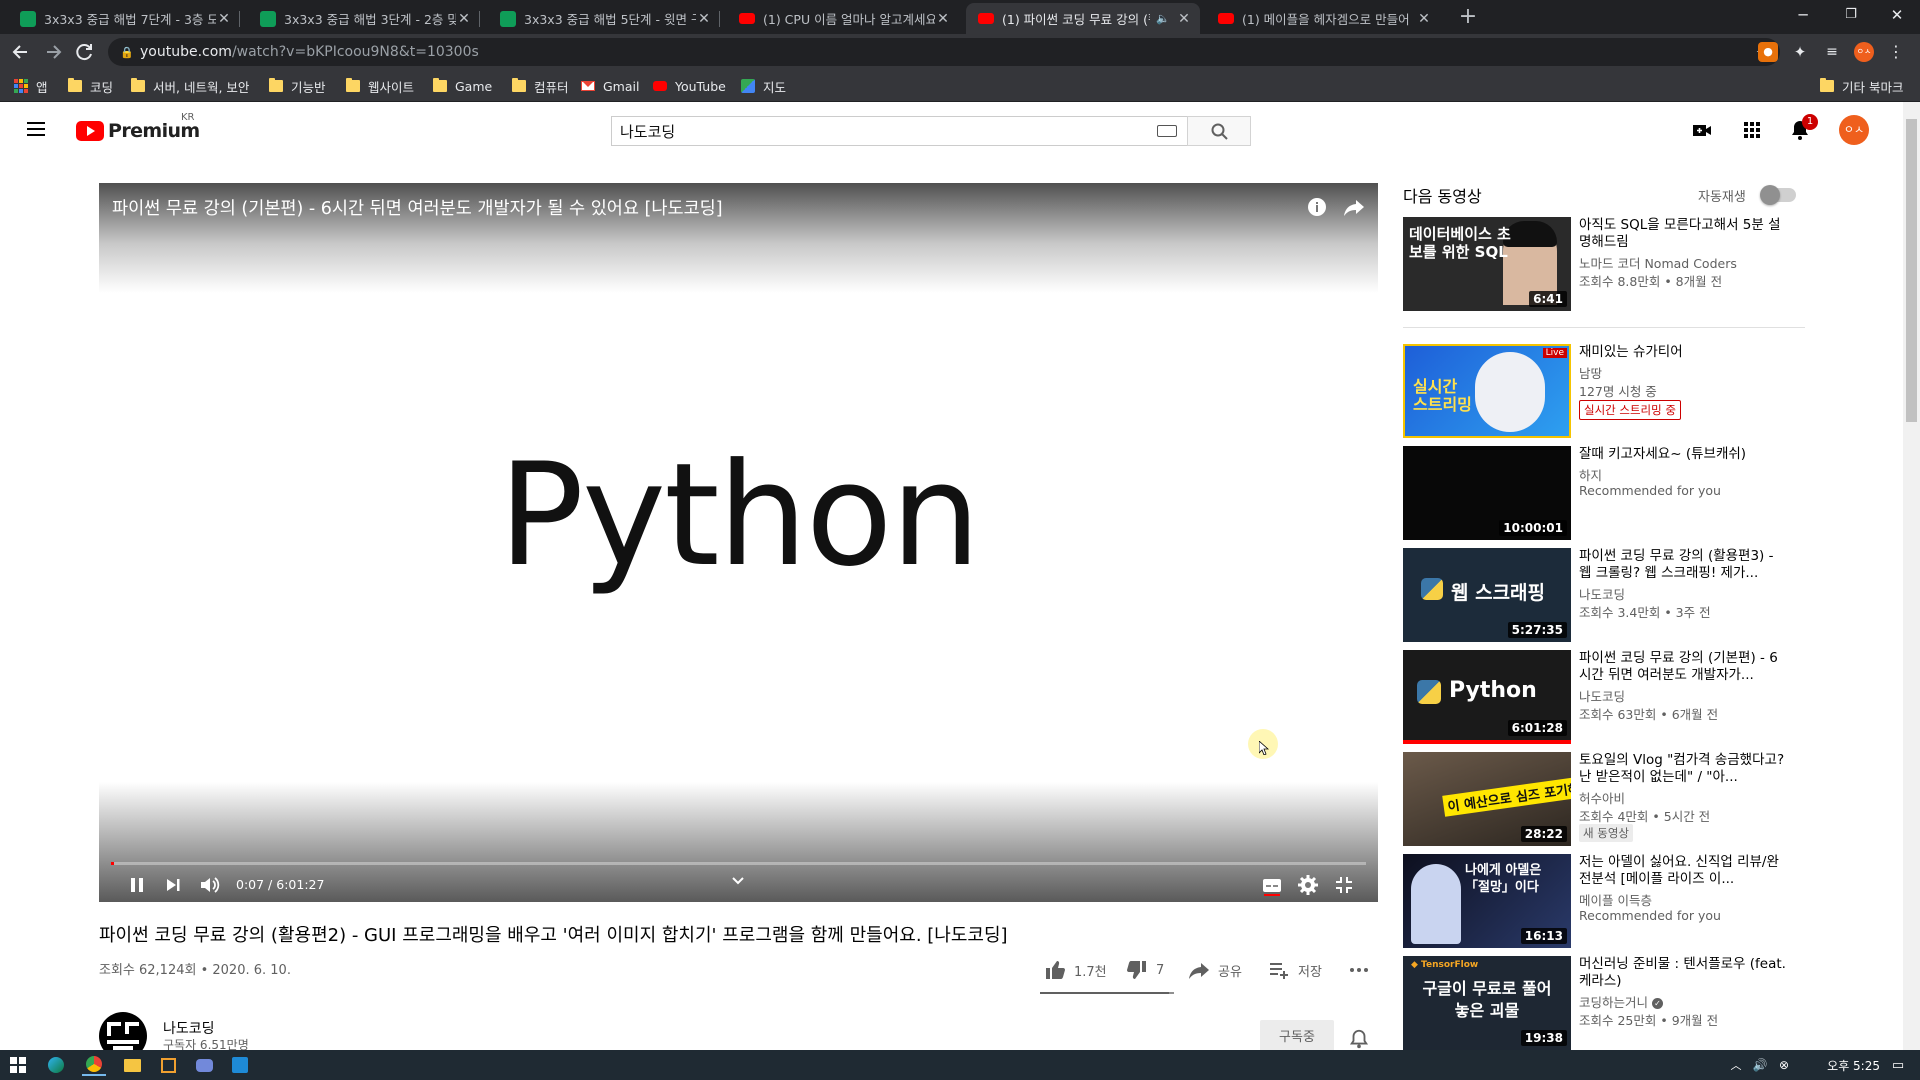  I want to click on back-button, so click(21, 52).